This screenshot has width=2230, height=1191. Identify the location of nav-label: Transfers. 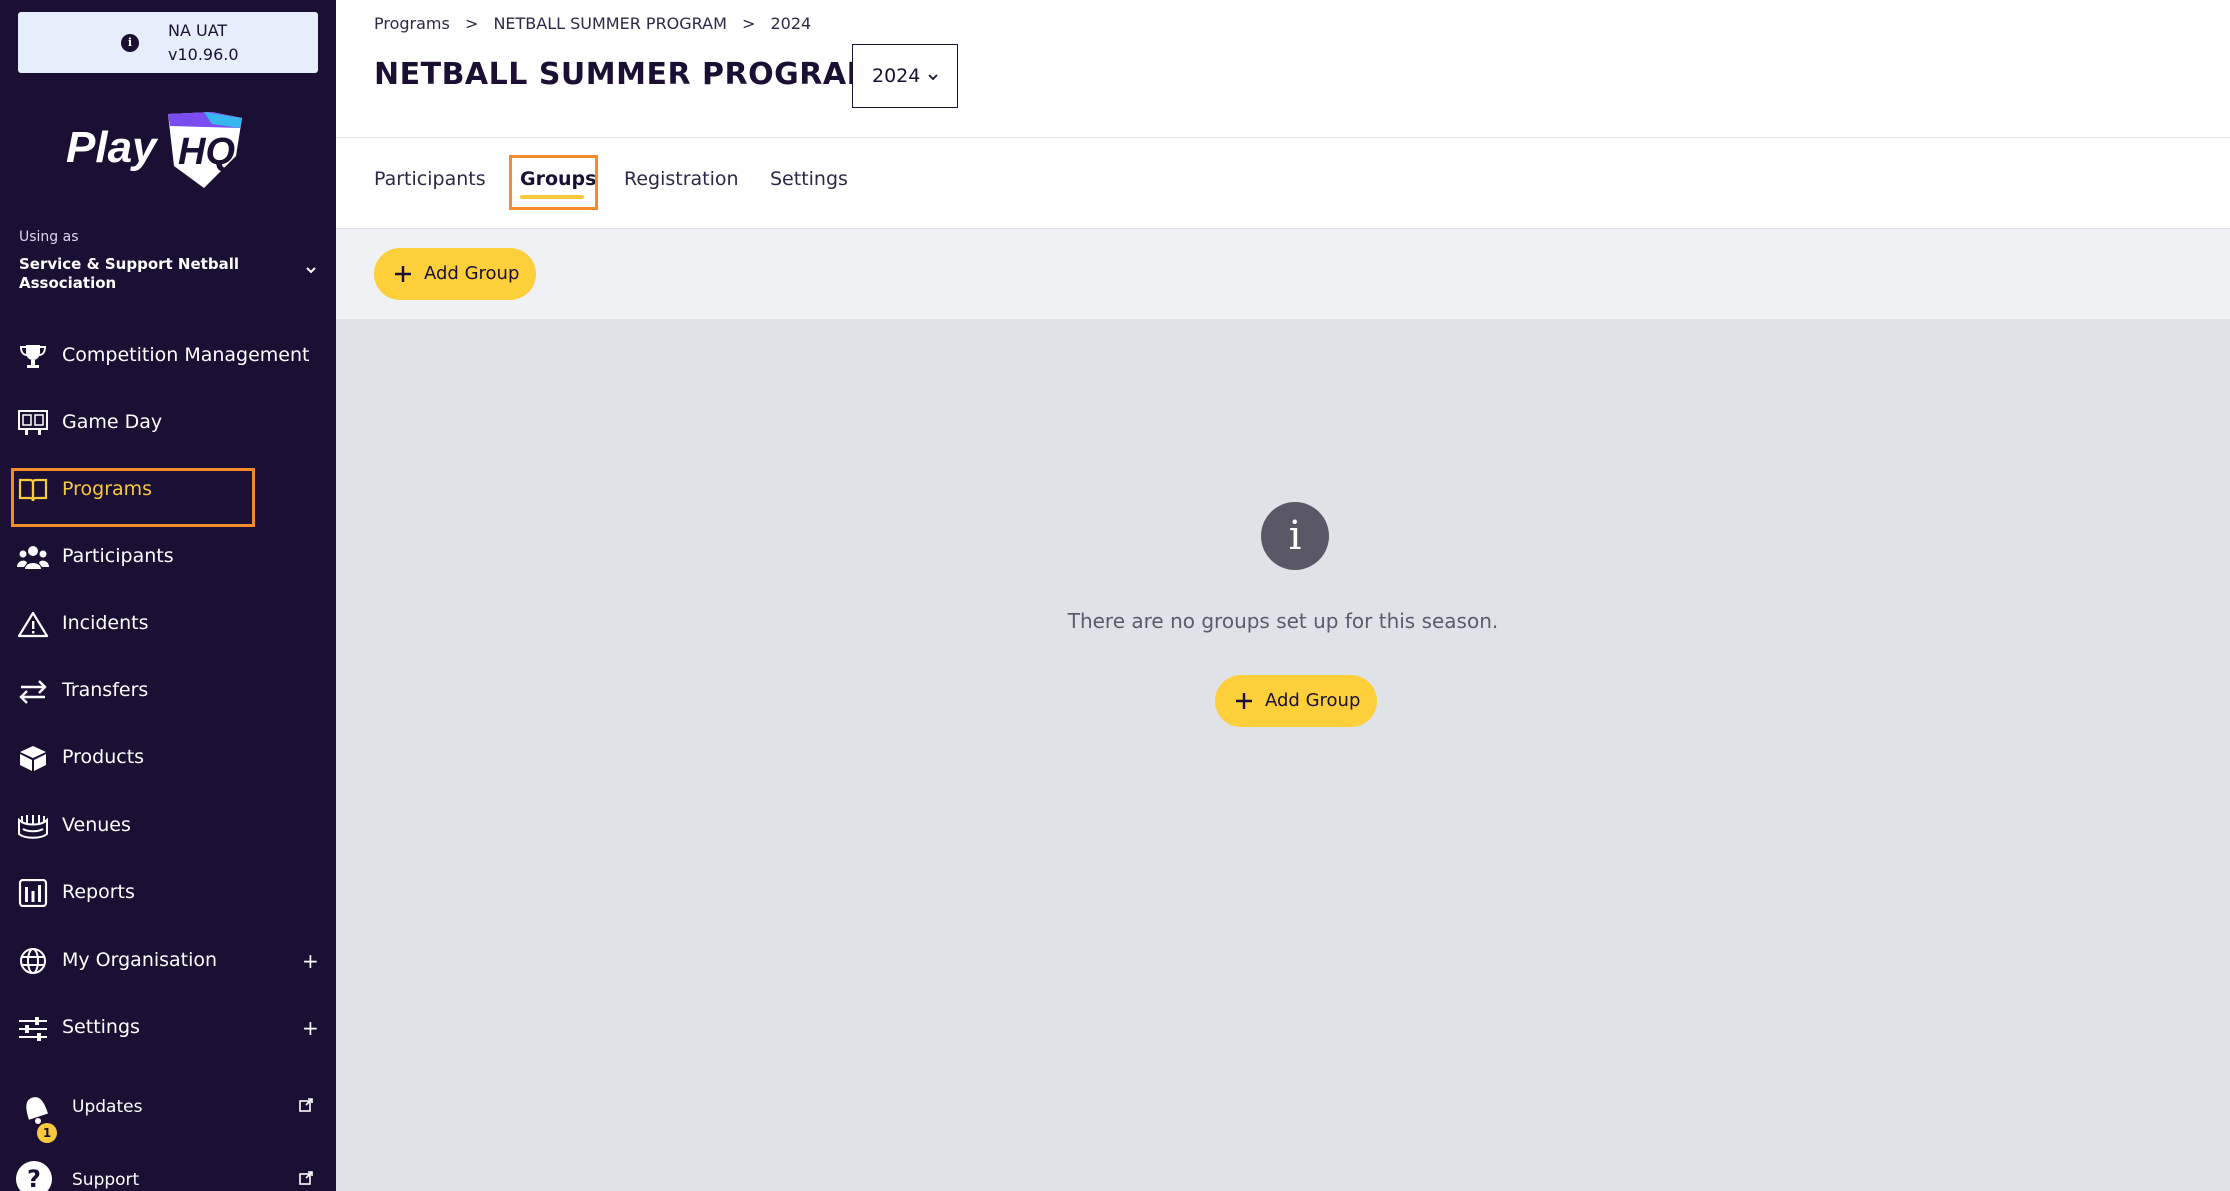
(105, 690).